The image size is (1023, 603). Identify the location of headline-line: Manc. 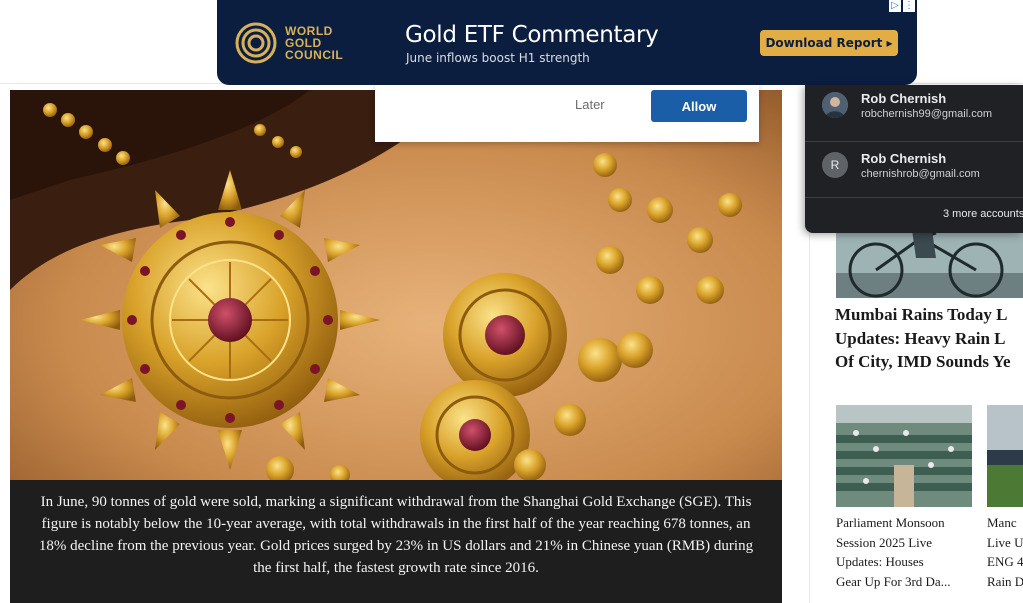
(1002, 522).